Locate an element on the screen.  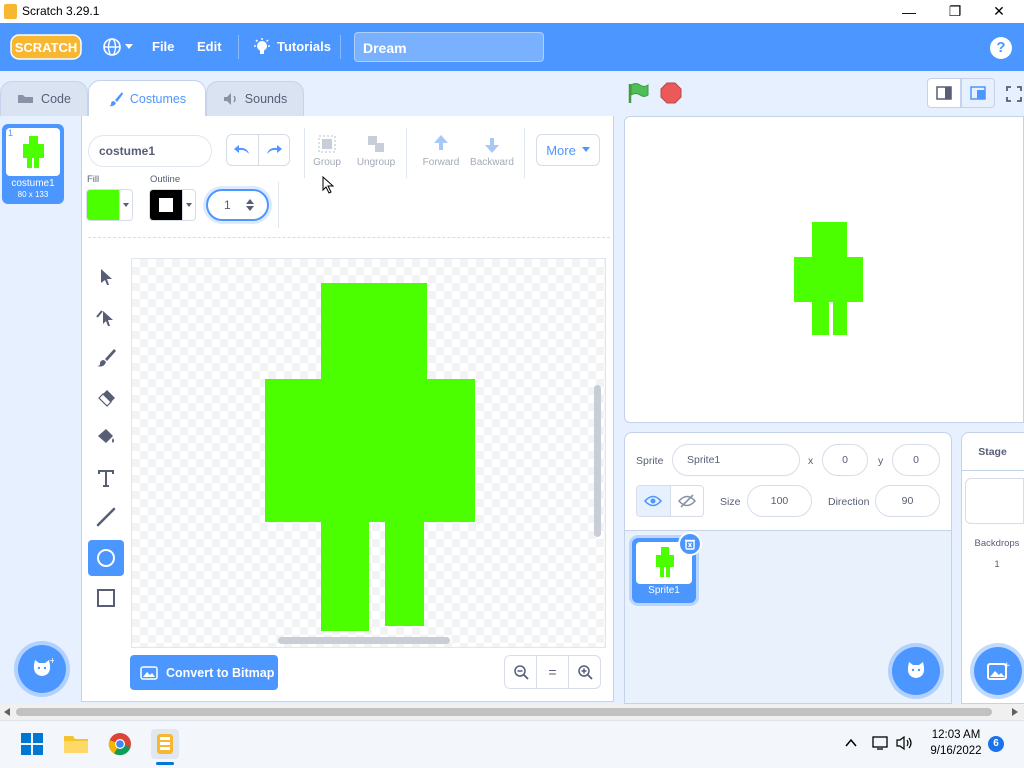
choose-sprite-button is located at coordinates (916, 671).